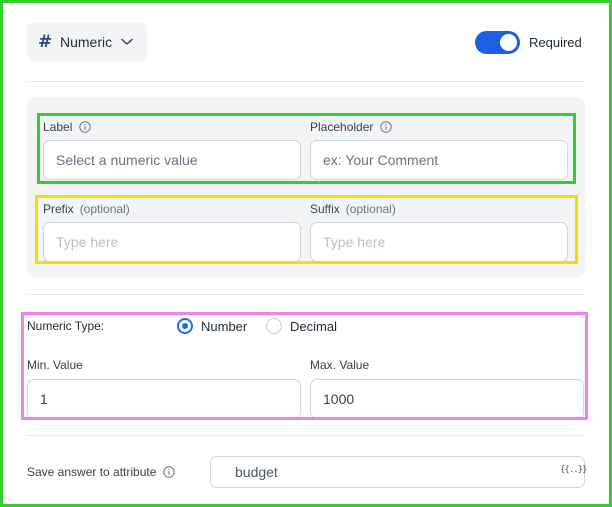  I want to click on highlight-outline-yellow, so click(306, 229).